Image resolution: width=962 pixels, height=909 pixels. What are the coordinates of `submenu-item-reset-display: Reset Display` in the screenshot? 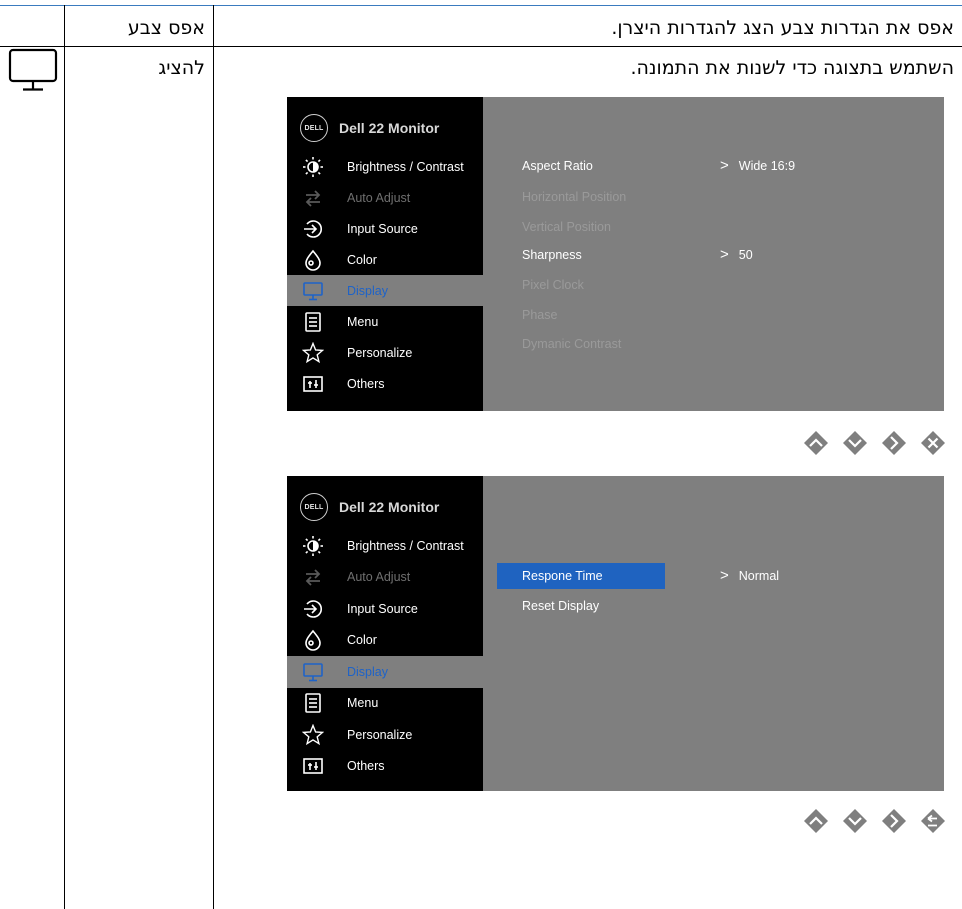 It's located at (560, 606).